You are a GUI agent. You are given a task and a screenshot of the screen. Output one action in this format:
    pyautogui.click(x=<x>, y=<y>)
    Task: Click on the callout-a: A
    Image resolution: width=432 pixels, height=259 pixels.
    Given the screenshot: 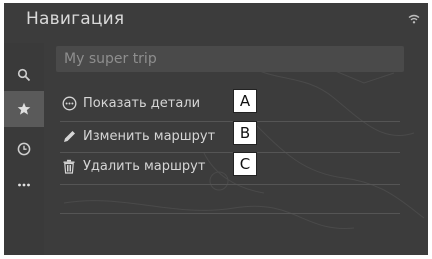 What is the action you would take?
    pyautogui.click(x=245, y=101)
    